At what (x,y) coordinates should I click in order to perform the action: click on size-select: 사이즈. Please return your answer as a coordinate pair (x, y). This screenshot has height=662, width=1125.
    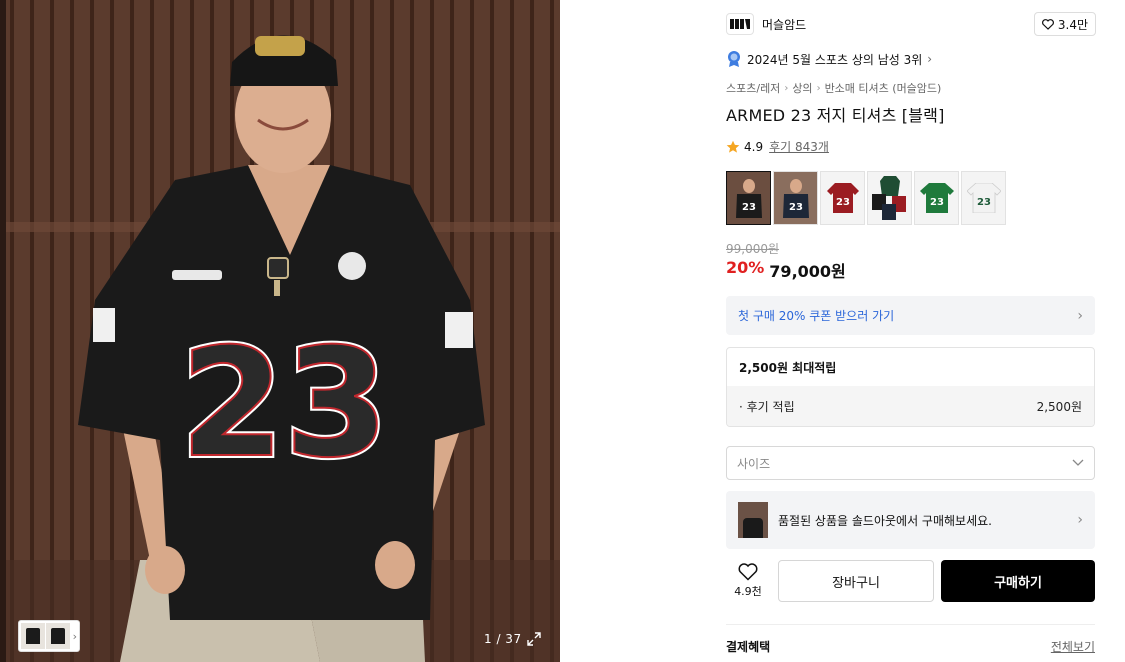
    Looking at the image, I should click on (910, 463).